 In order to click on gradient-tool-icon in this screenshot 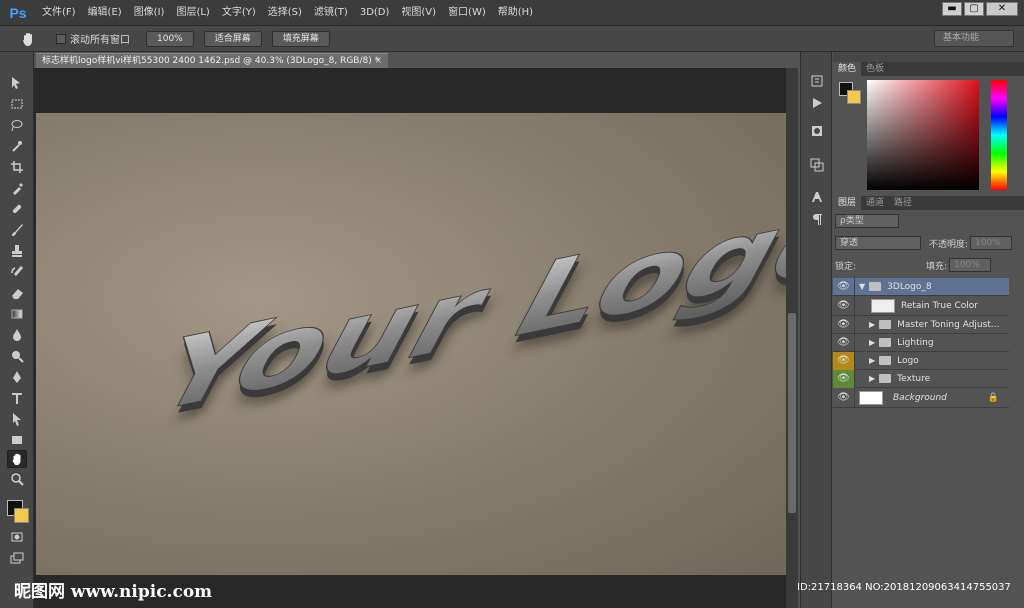, I will do `click(17, 314)`.